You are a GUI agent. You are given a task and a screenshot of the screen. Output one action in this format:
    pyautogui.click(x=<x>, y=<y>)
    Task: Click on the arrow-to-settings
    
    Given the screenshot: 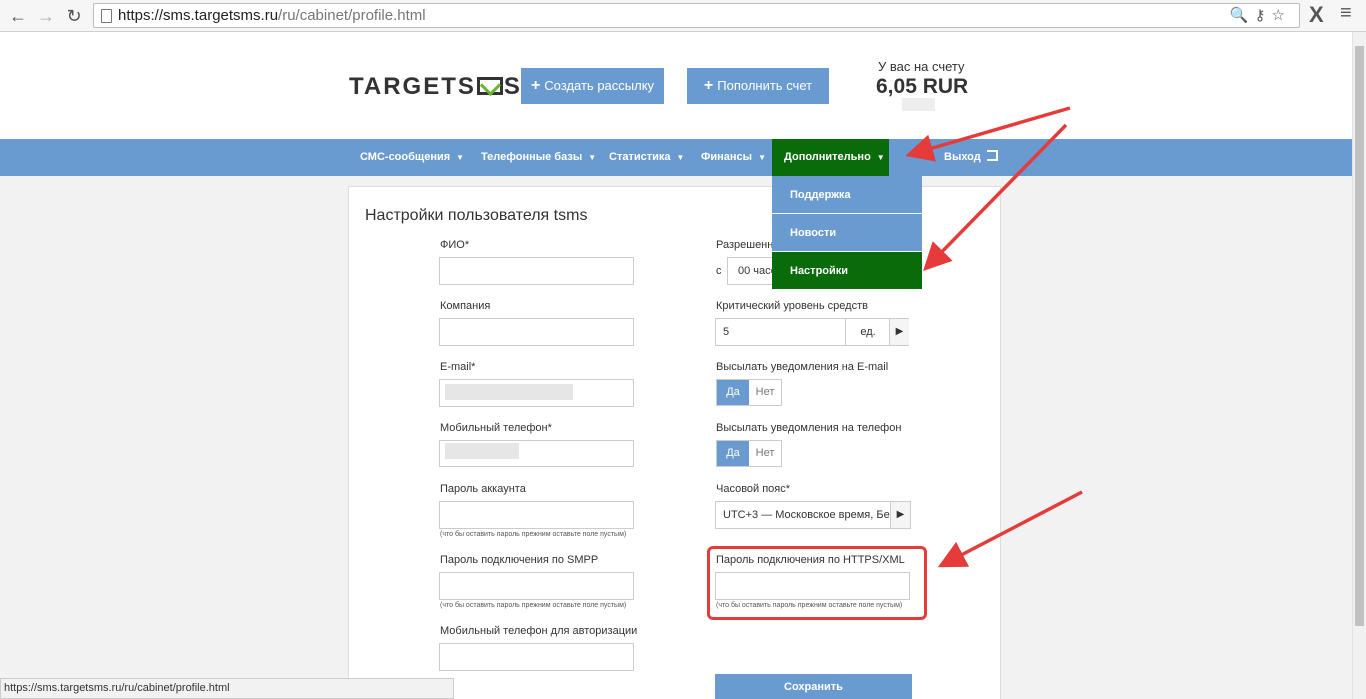 What is the action you would take?
    pyautogui.click(x=995, y=197)
    